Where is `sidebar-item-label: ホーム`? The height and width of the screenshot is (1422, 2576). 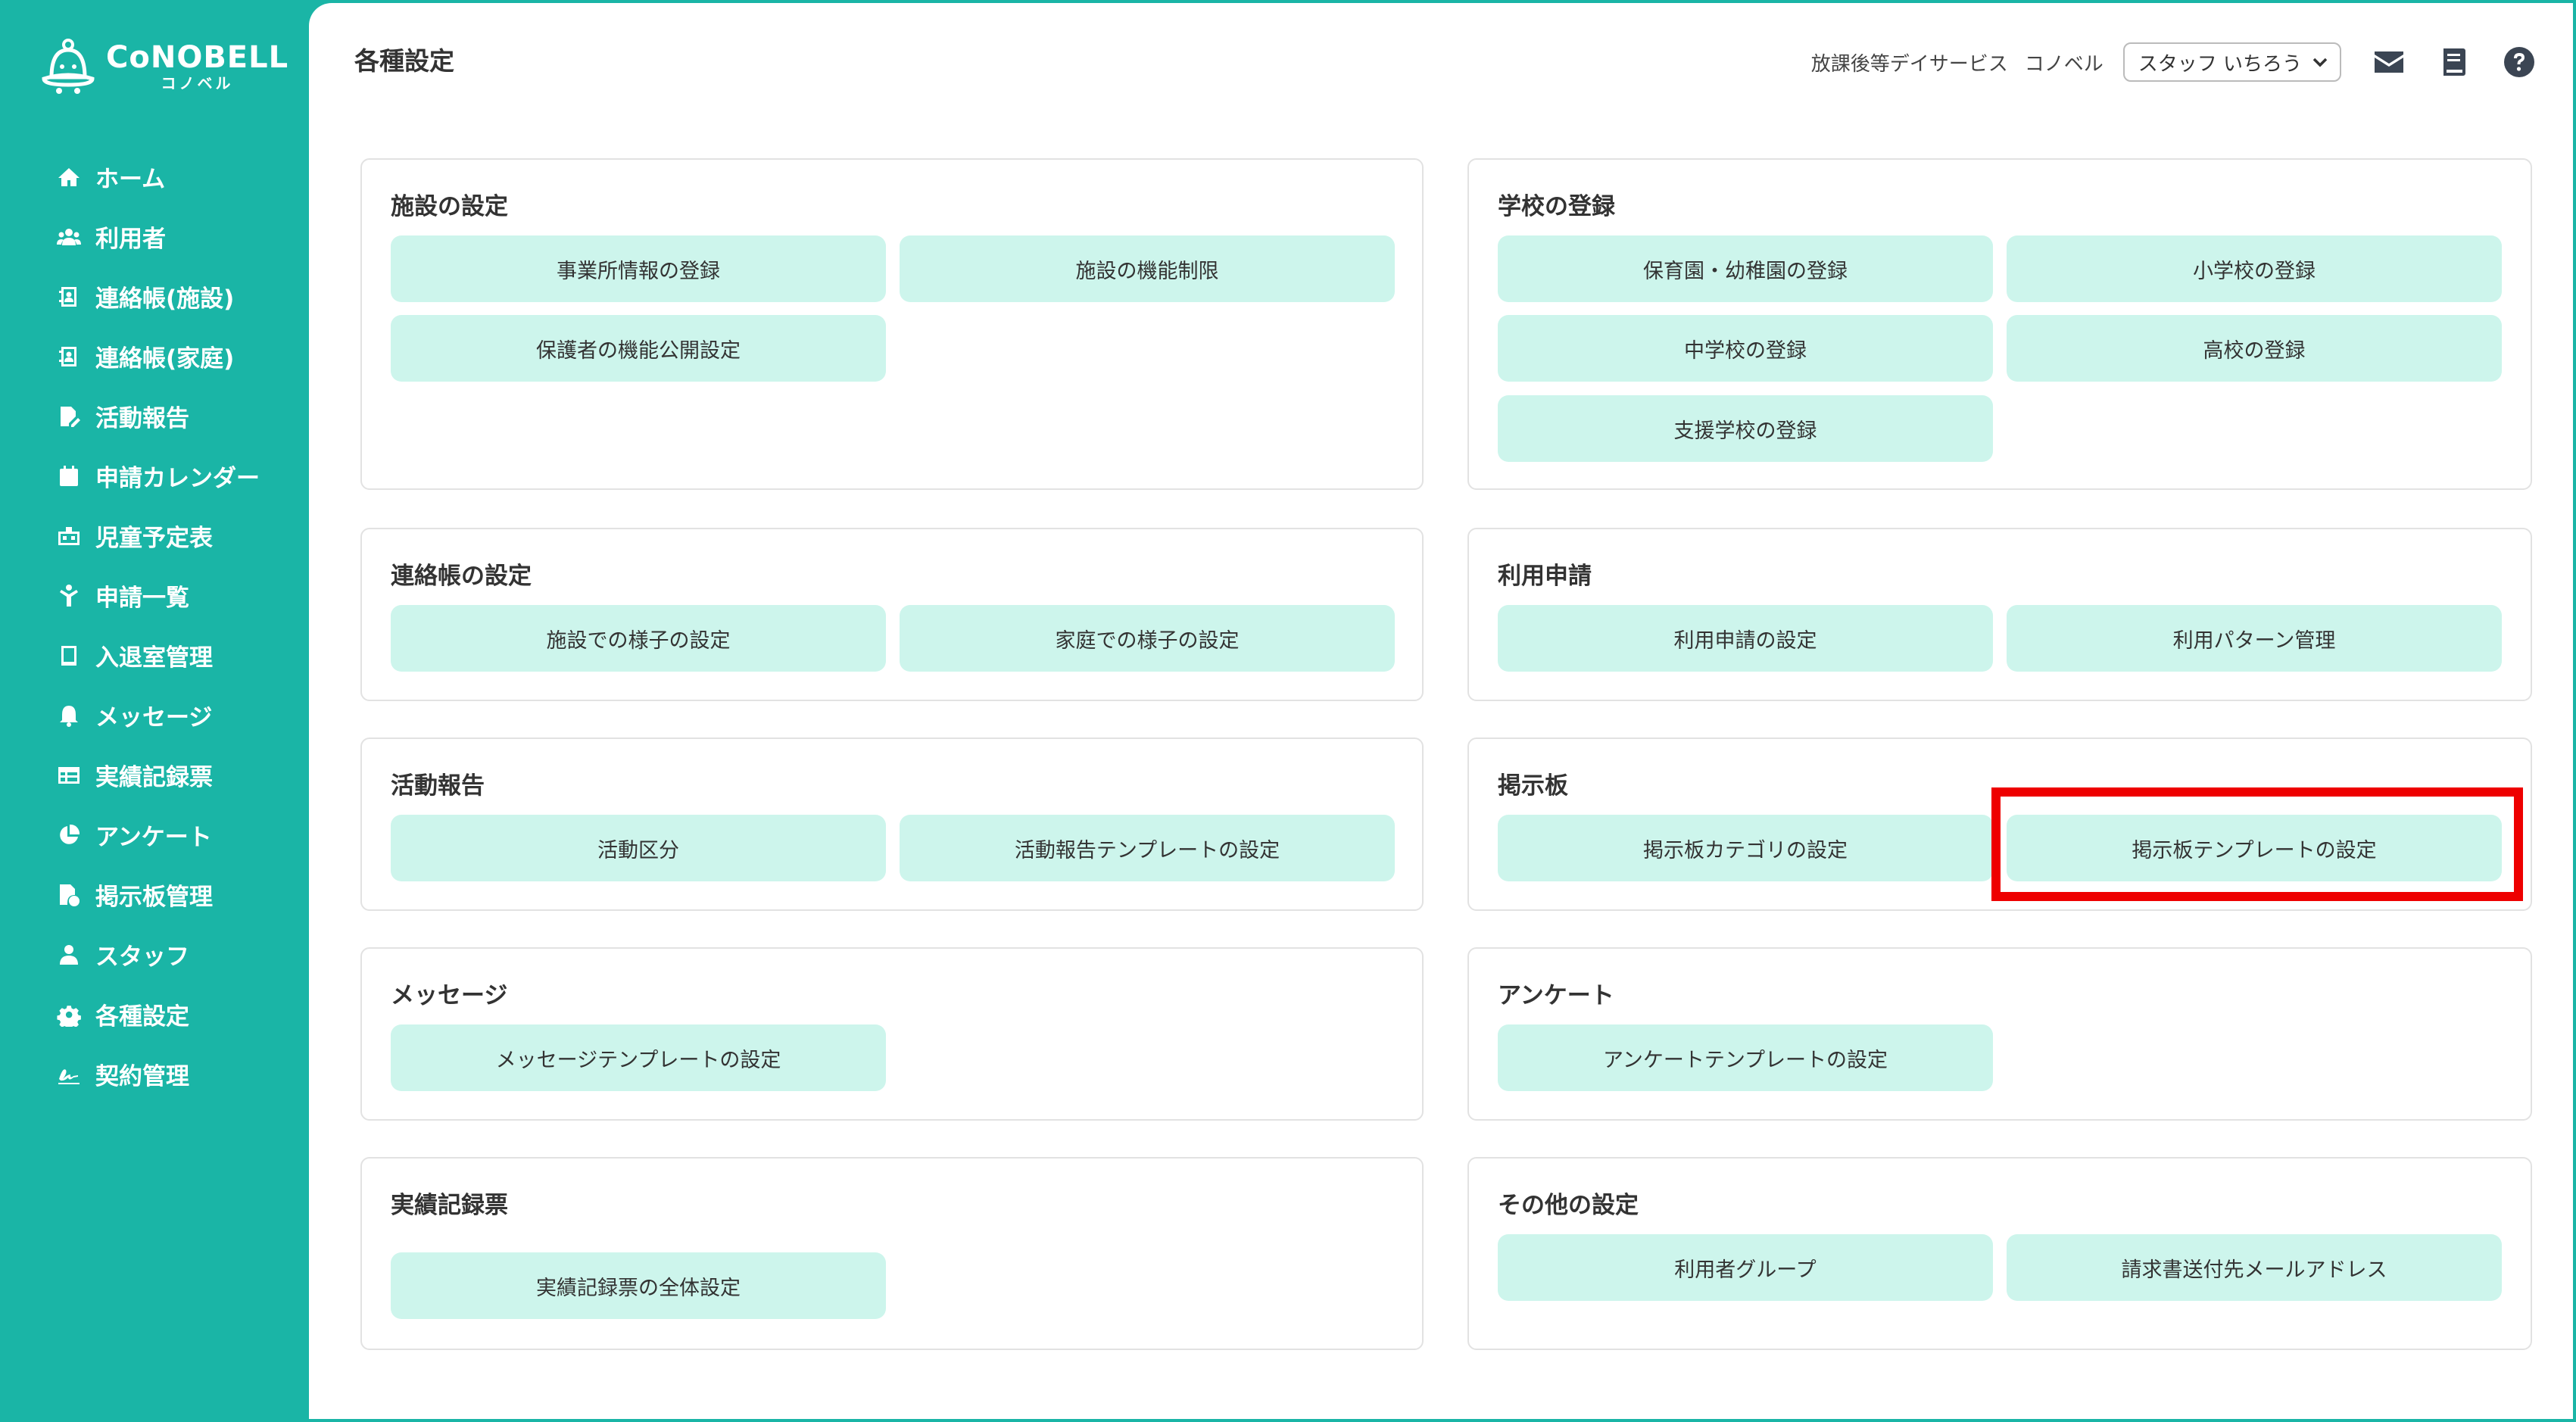 sidebar-item-label: ホーム is located at coordinates (130, 179).